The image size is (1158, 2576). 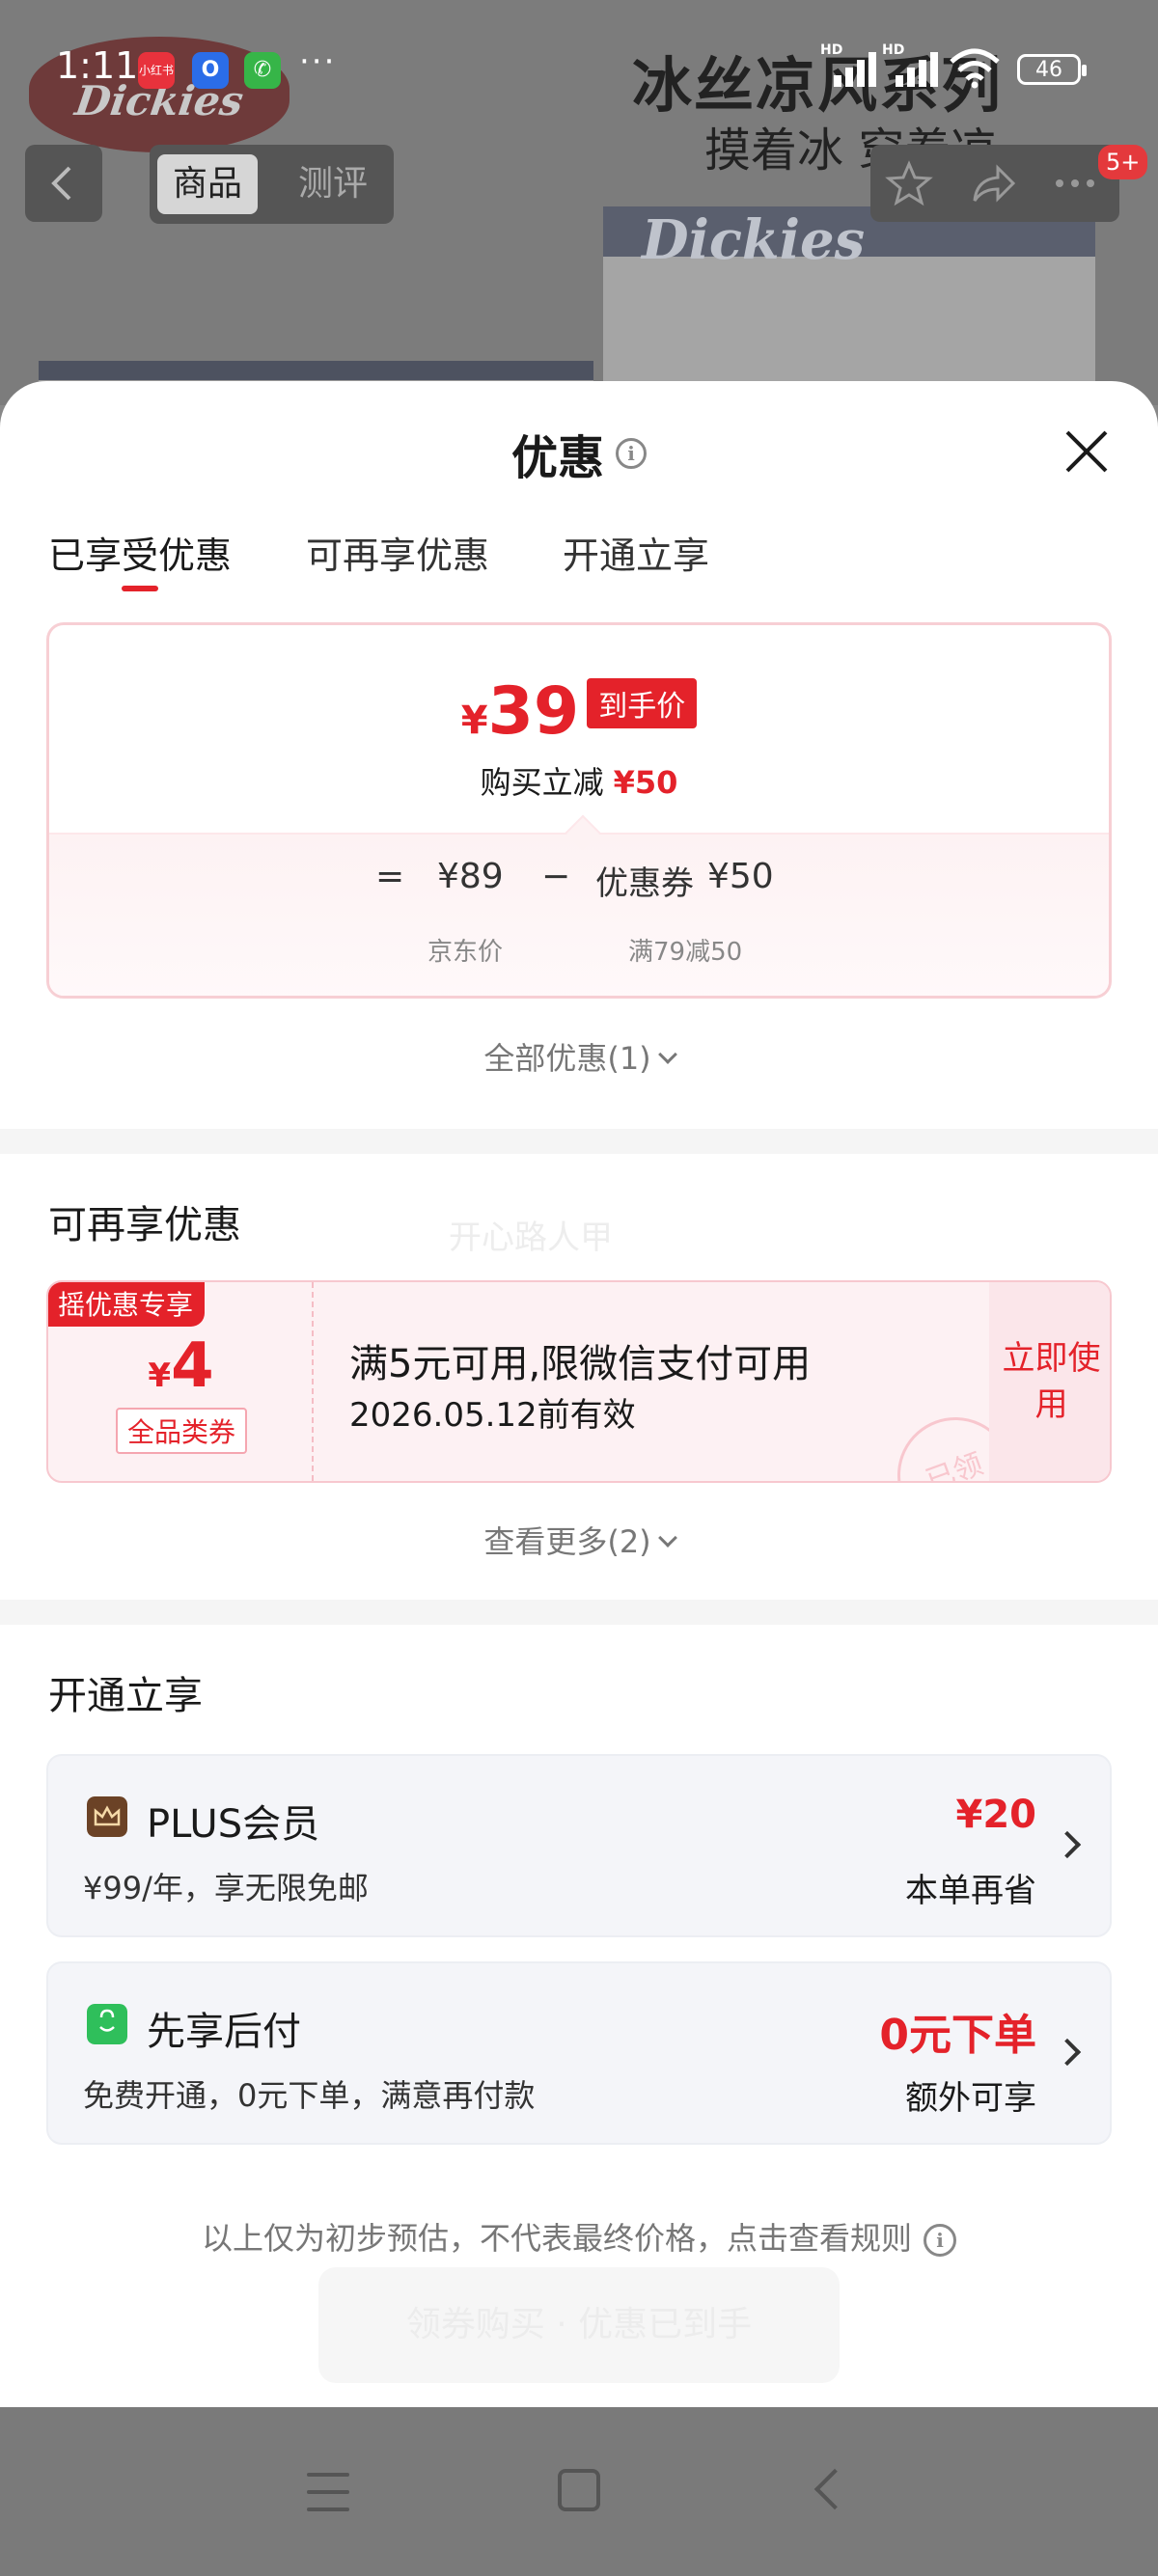 What do you see at coordinates (580, 1364) in the screenshot?
I see `coupon-description: 满5元可用,限微信支付可用` at bounding box center [580, 1364].